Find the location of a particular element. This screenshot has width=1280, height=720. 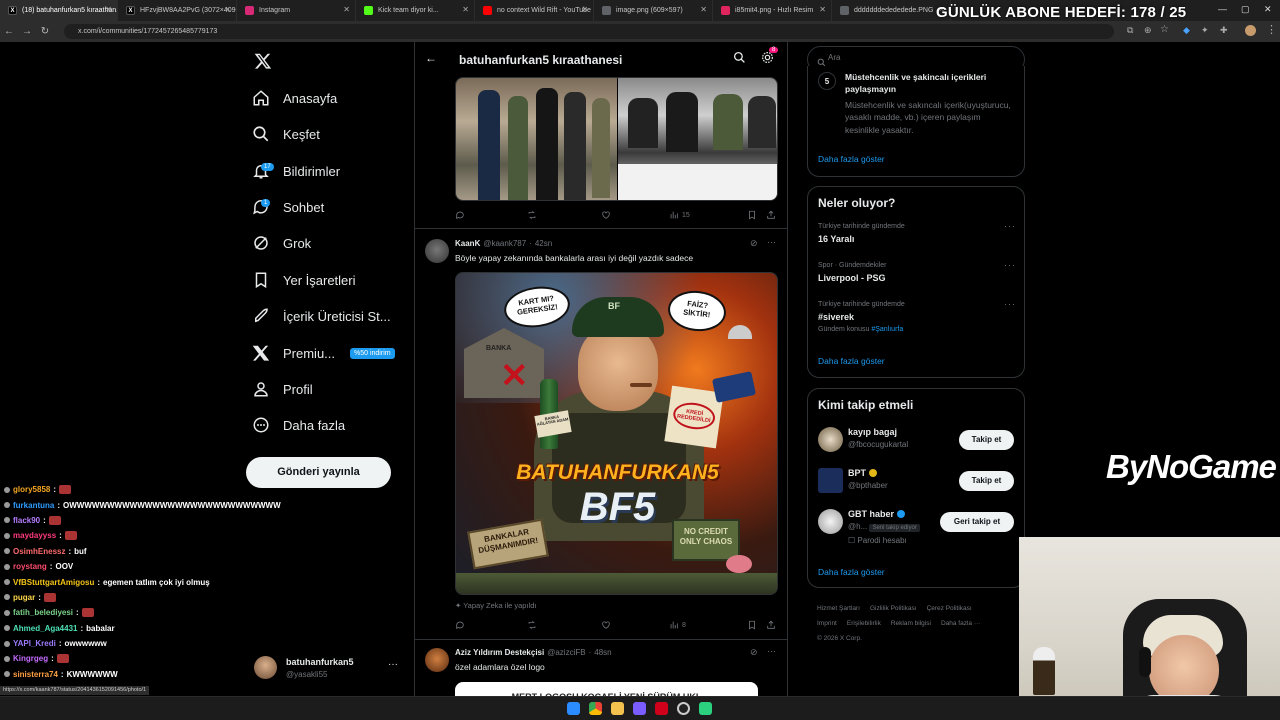

profile-avatar-icon is located at coordinates (1250, 30).